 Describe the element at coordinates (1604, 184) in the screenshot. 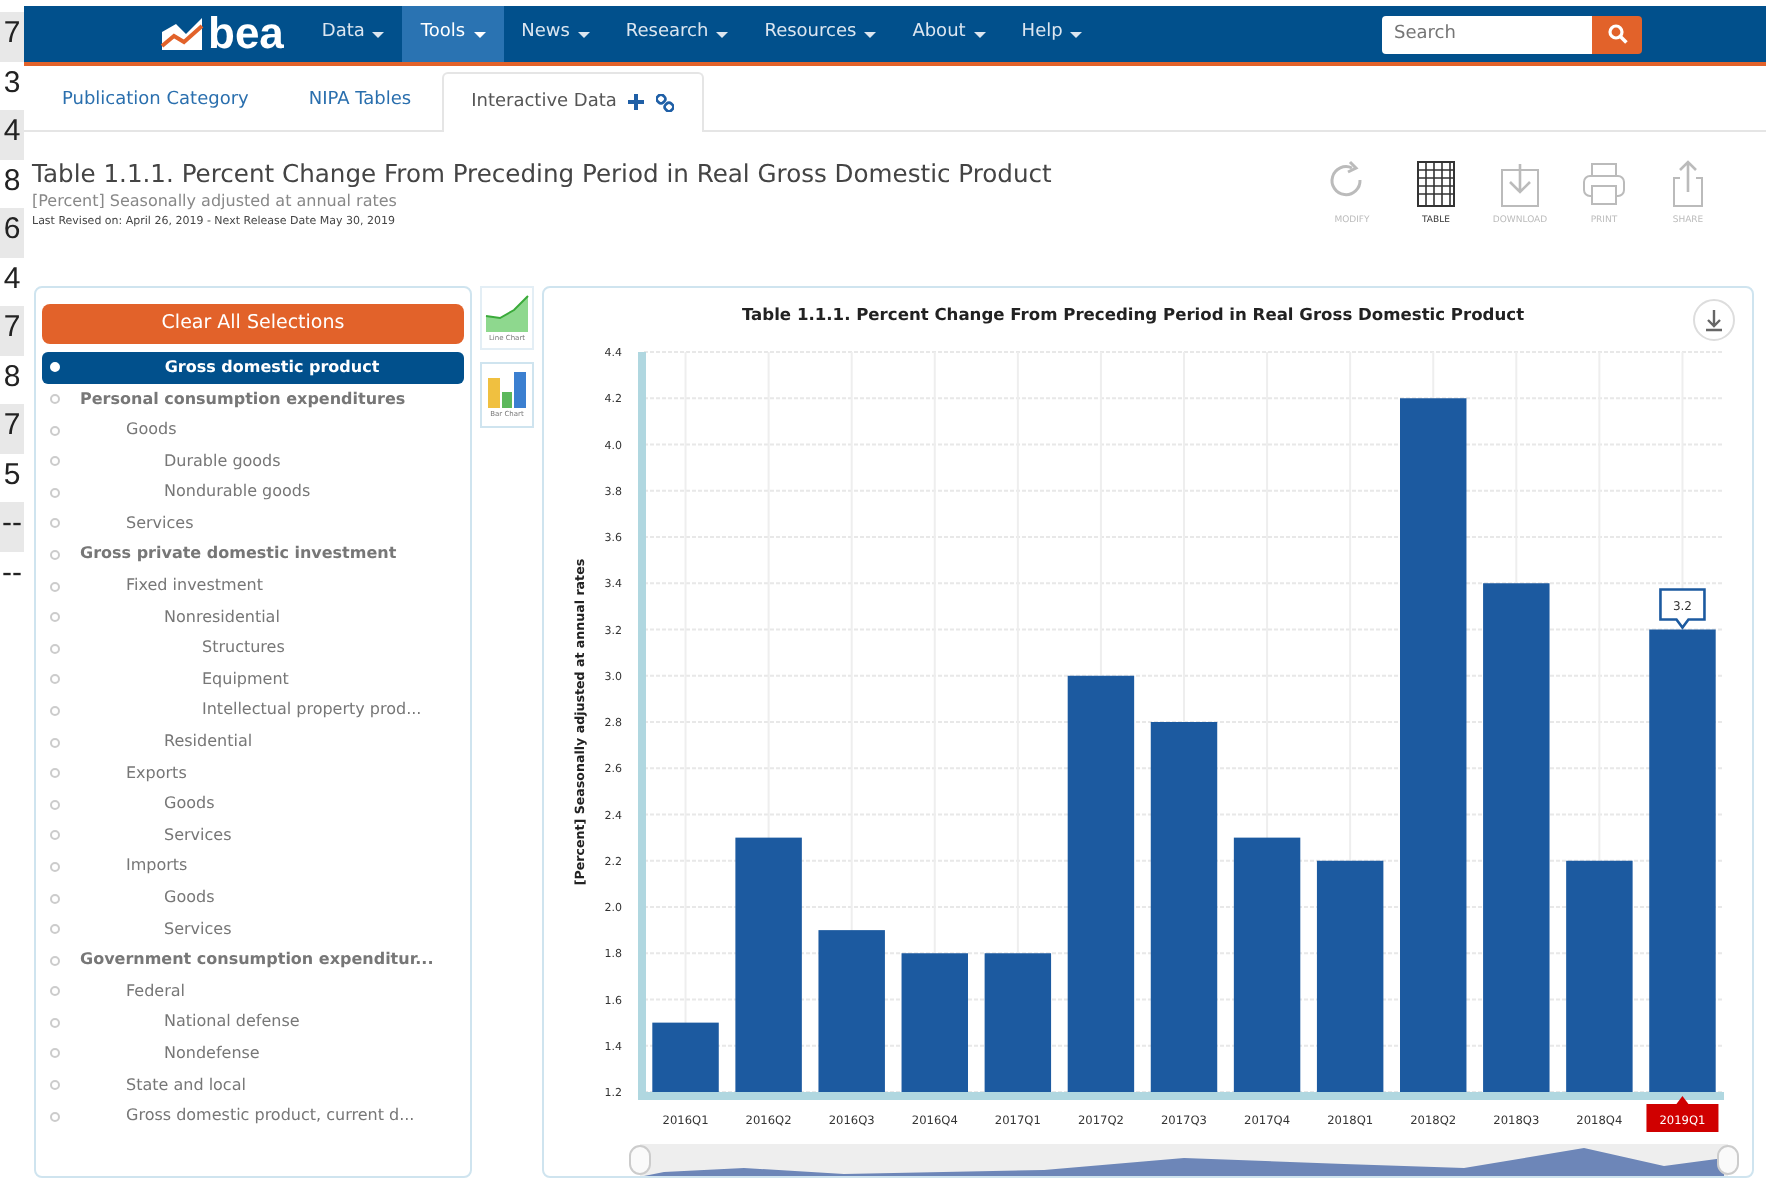

I see `print-icon` at that location.